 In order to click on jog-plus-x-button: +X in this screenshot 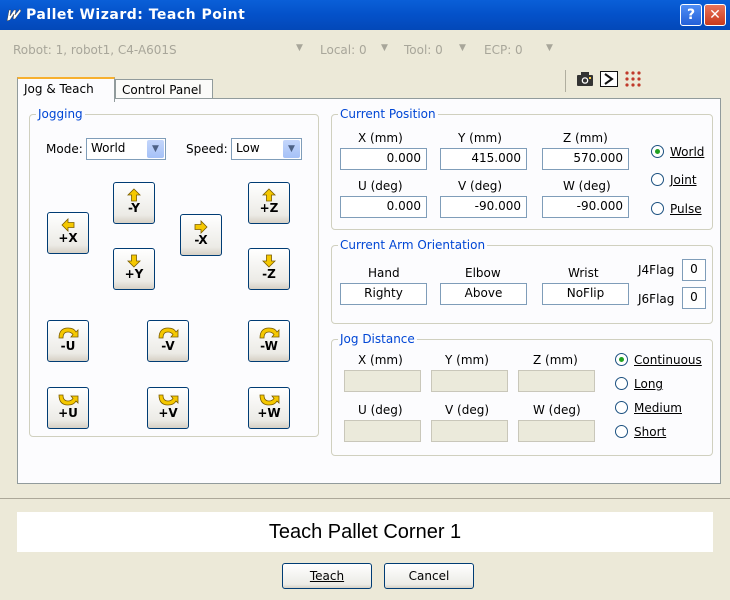, I will do `click(68, 233)`.